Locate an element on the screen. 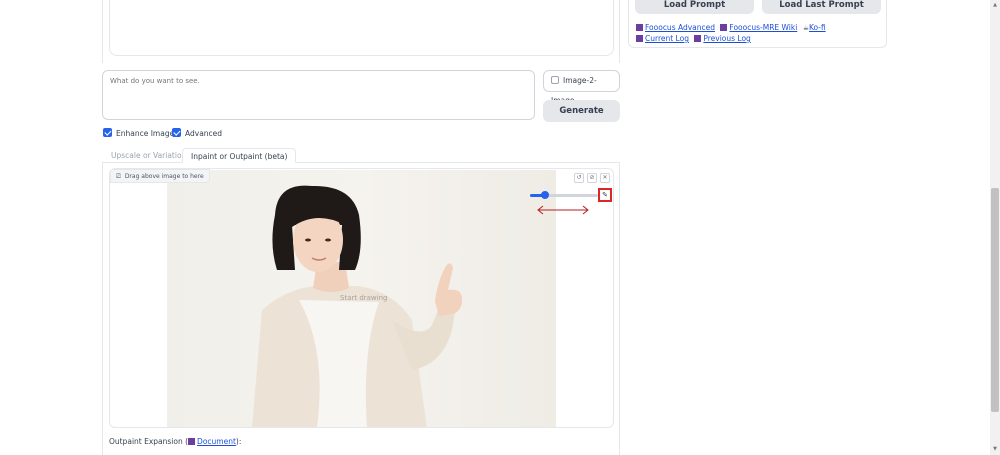 The image size is (1000, 455). prompt-input is located at coordinates (318, 95).